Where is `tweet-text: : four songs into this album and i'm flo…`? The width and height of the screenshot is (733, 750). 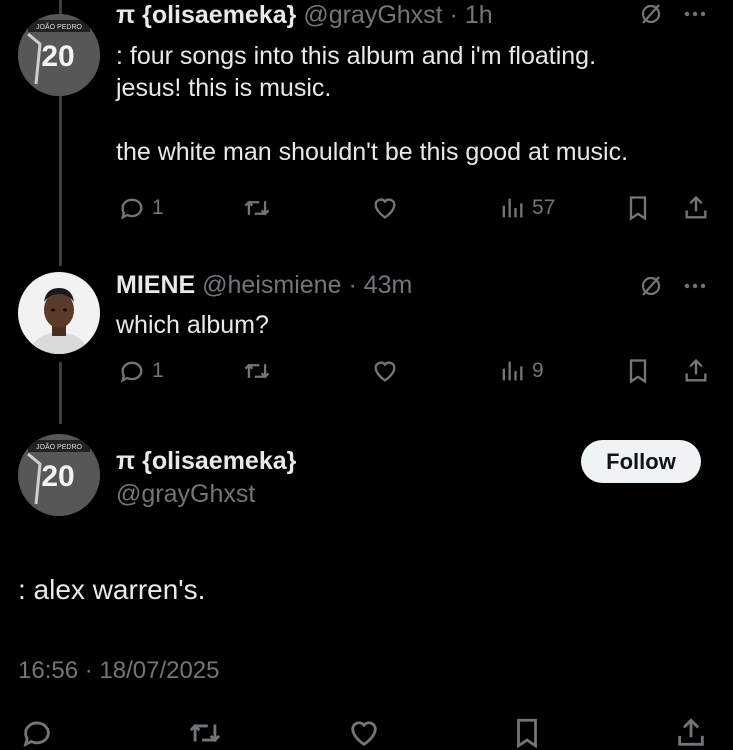 tweet-text: : four songs into this album and i'm flo… is located at coordinates (372, 104).